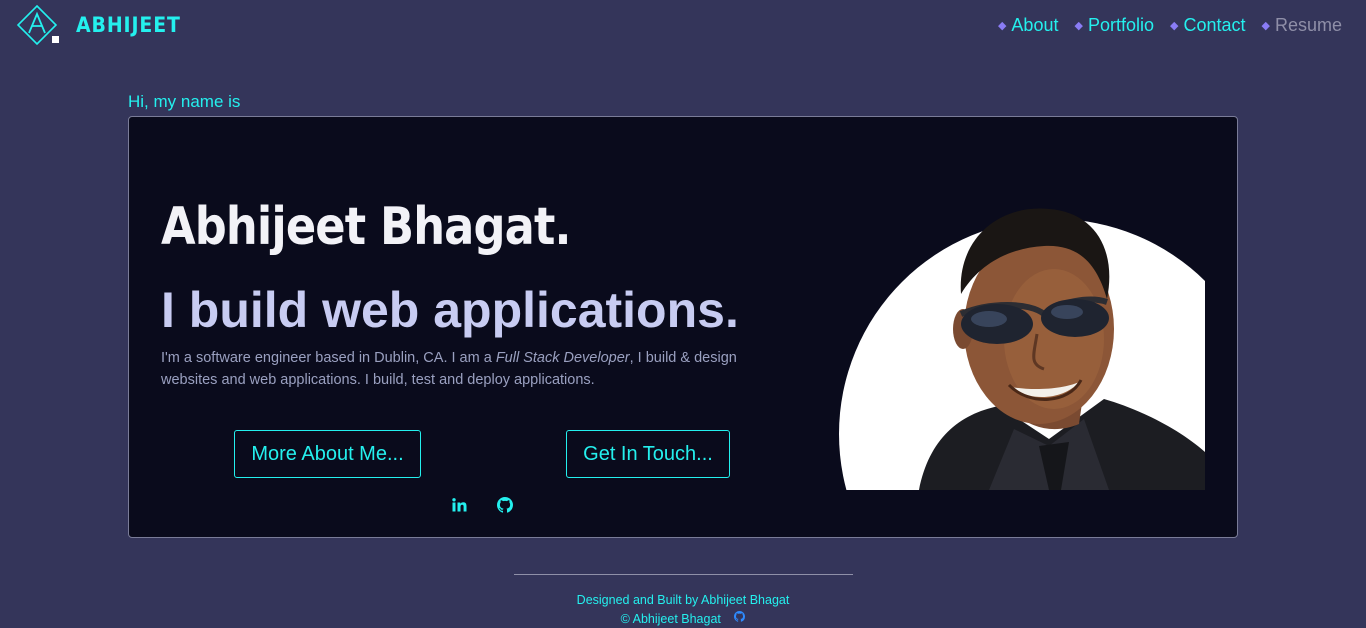 The width and height of the screenshot is (1366, 628). I want to click on footer-divider, so click(683, 574).